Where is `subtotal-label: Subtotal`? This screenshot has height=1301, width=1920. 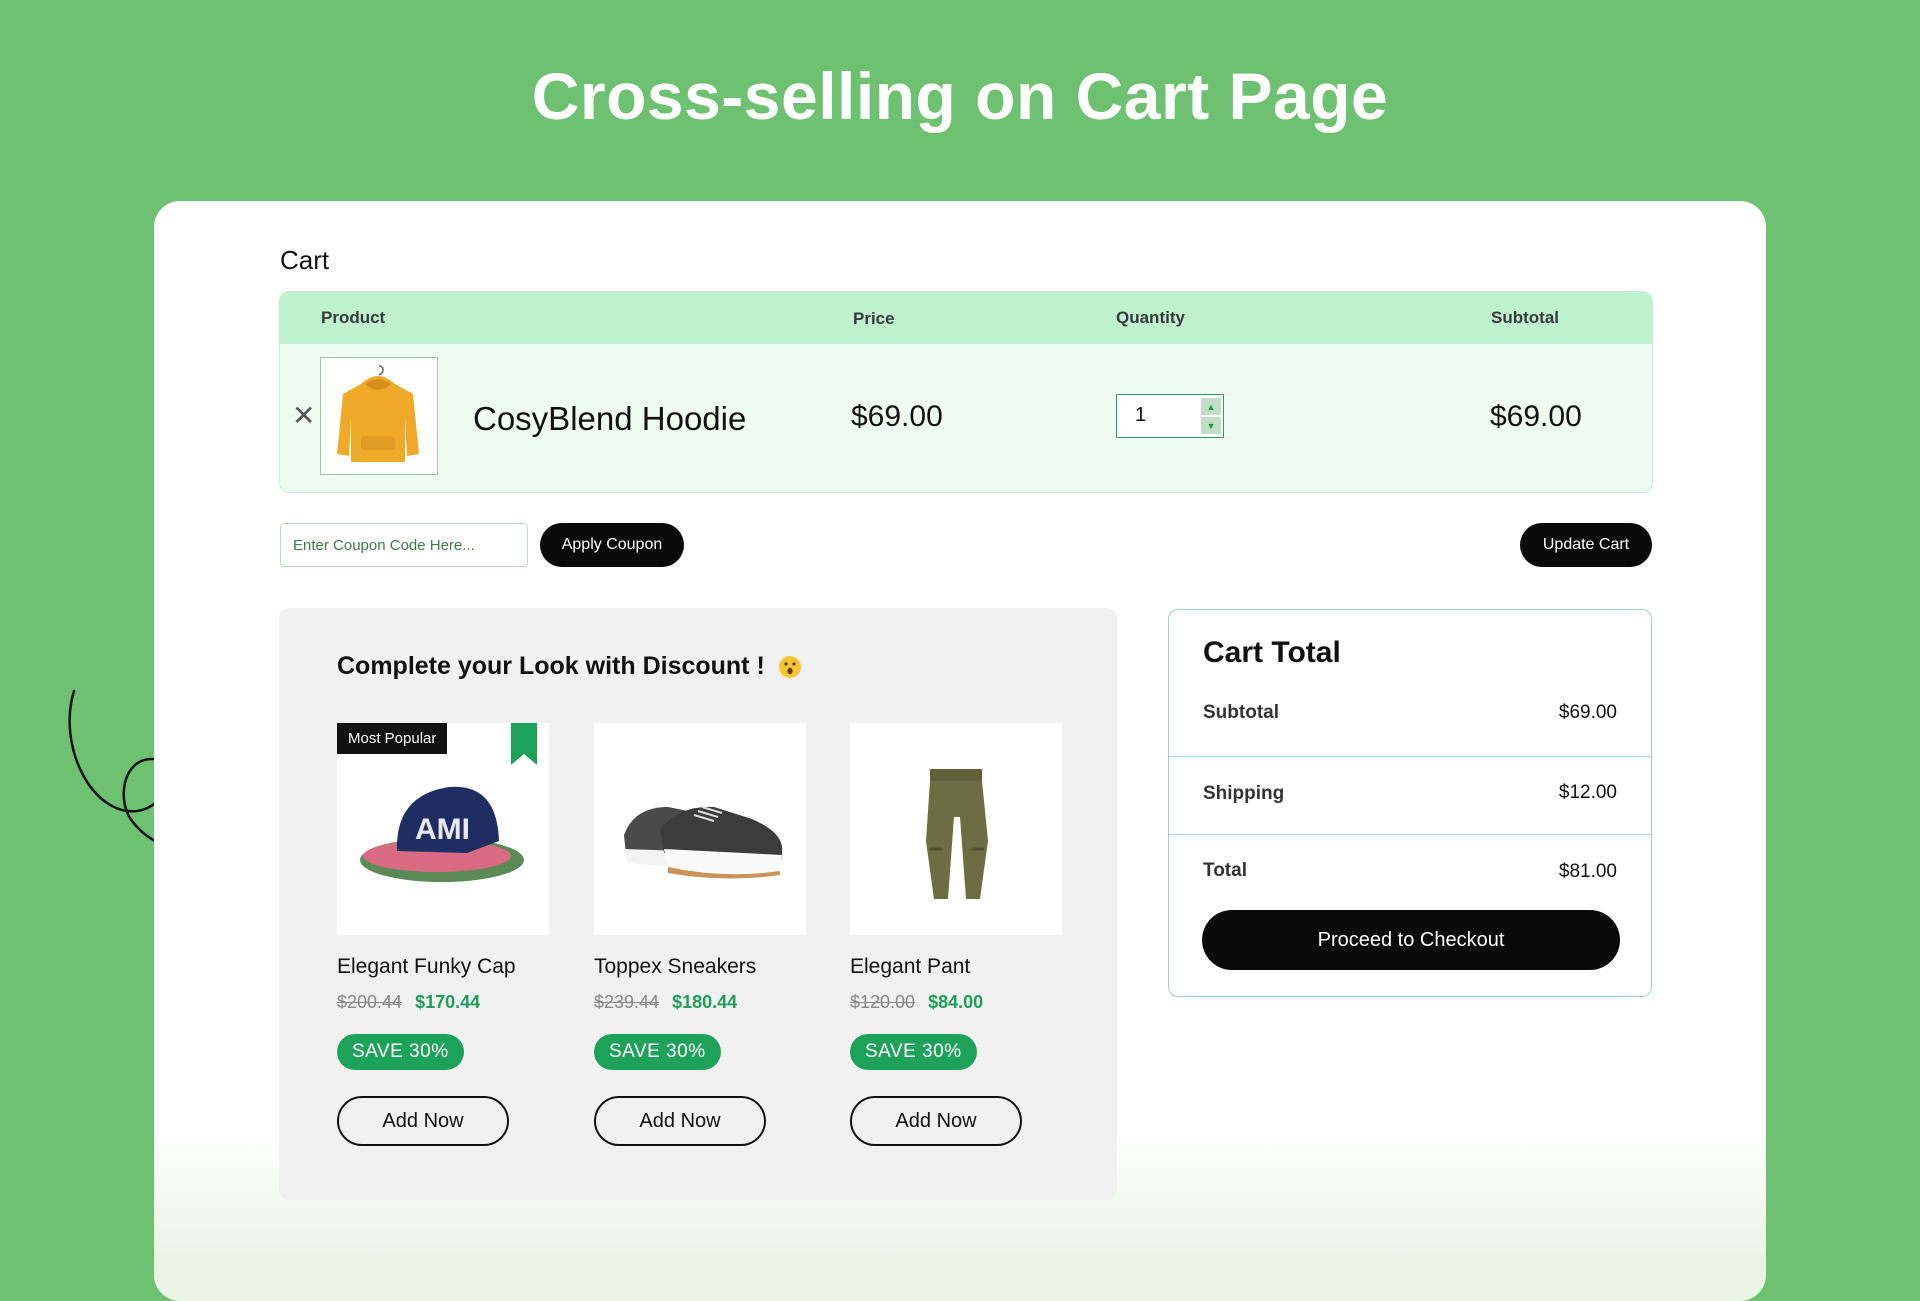
subtotal-label: Subtotal is located at coordinates (1241, 712).